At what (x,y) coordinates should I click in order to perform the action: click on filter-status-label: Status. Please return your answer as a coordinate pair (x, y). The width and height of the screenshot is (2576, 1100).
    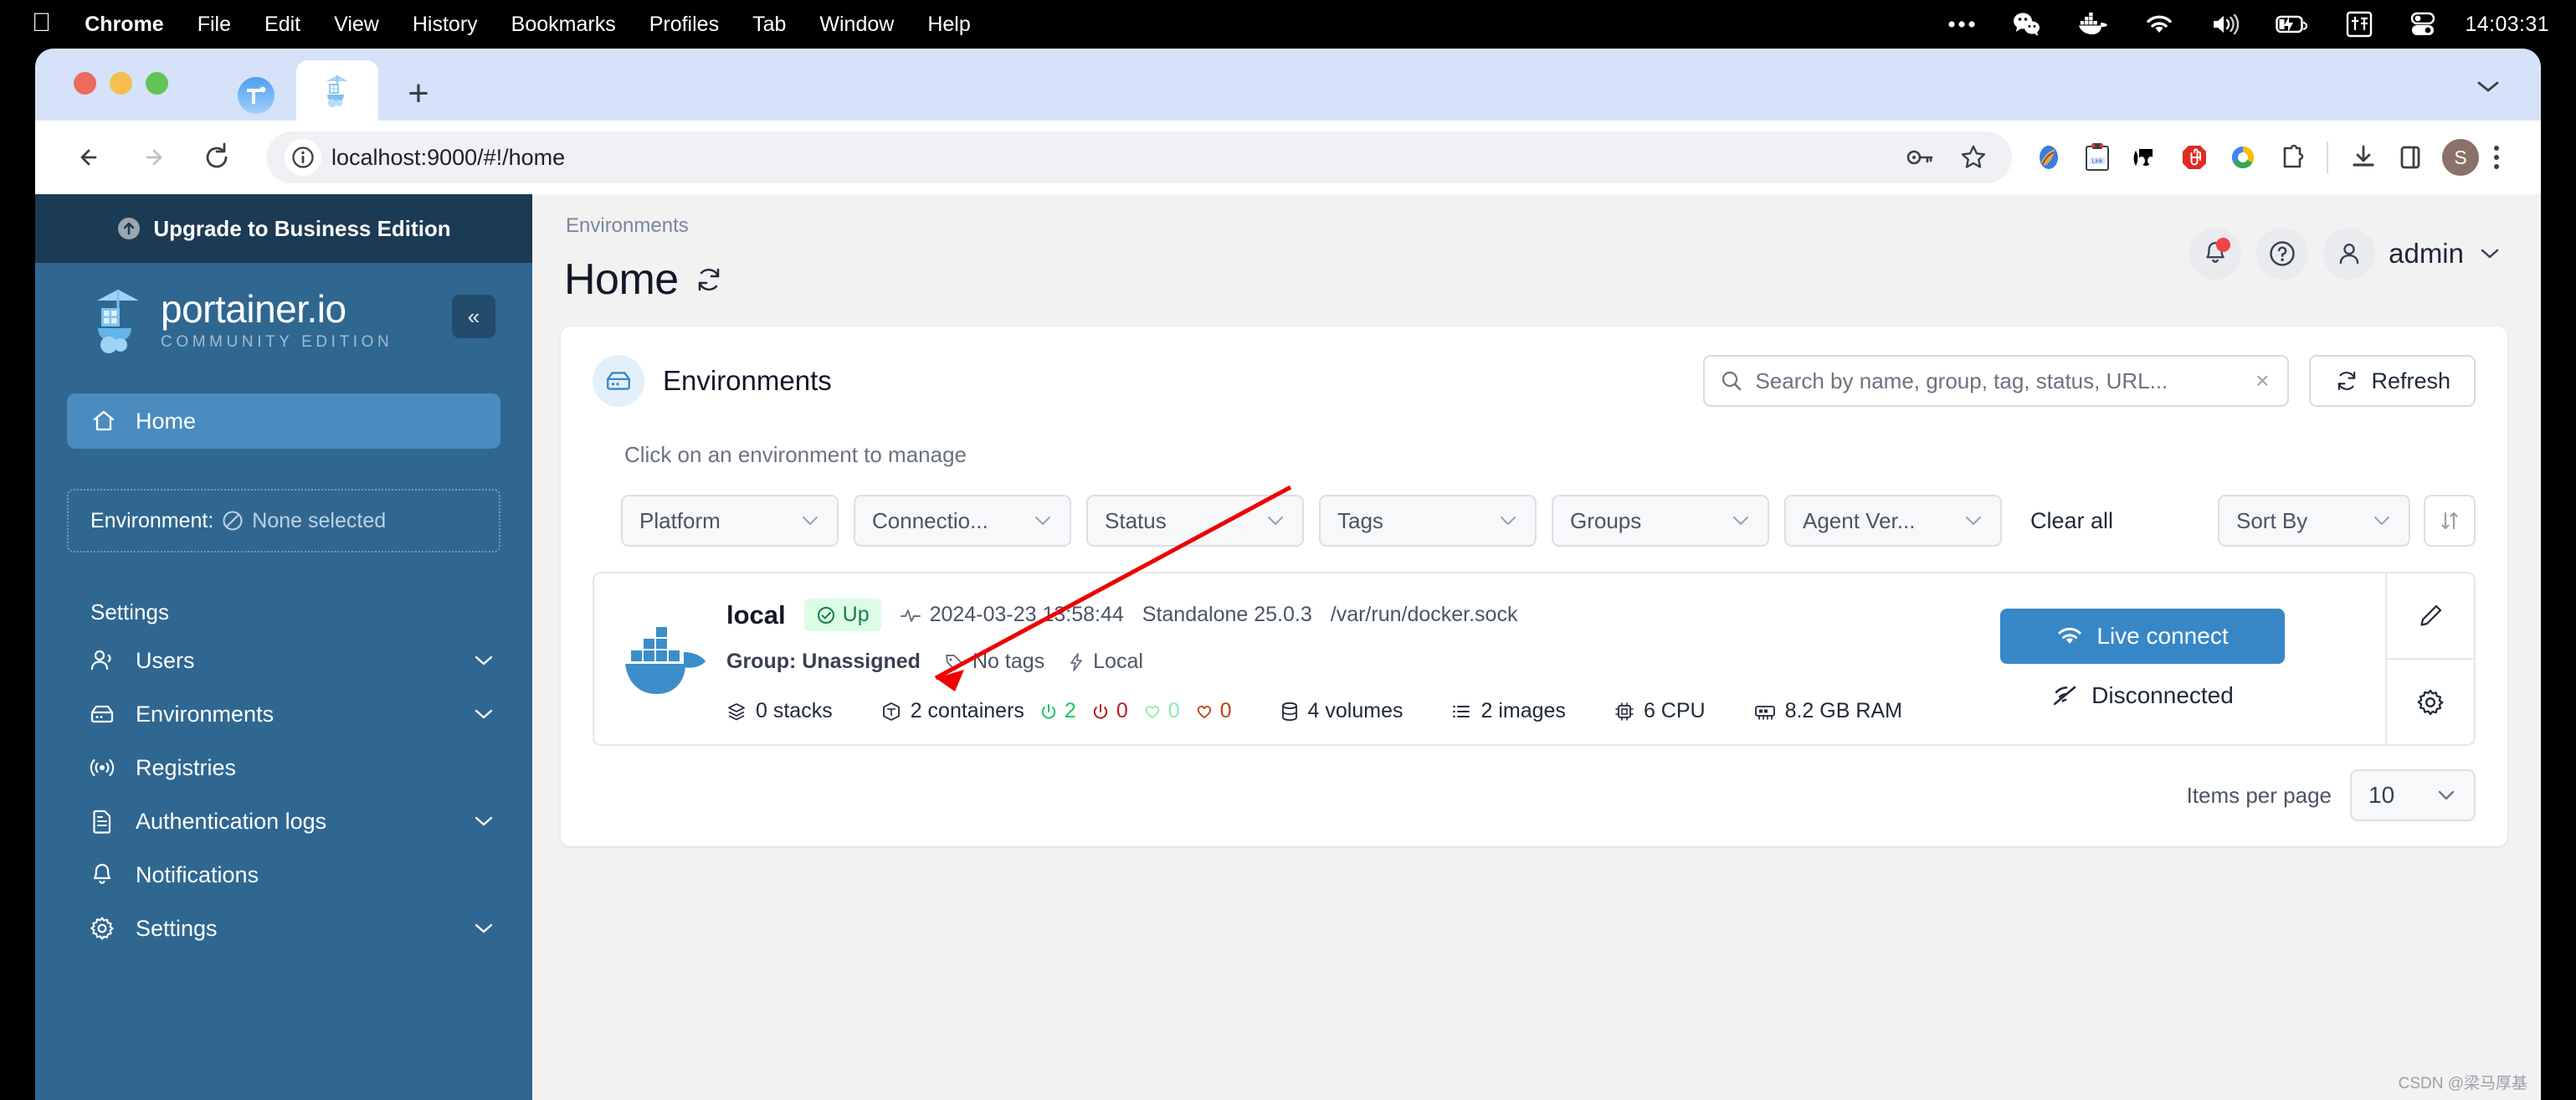
    Looking at the image, I should click on (1136, 520).